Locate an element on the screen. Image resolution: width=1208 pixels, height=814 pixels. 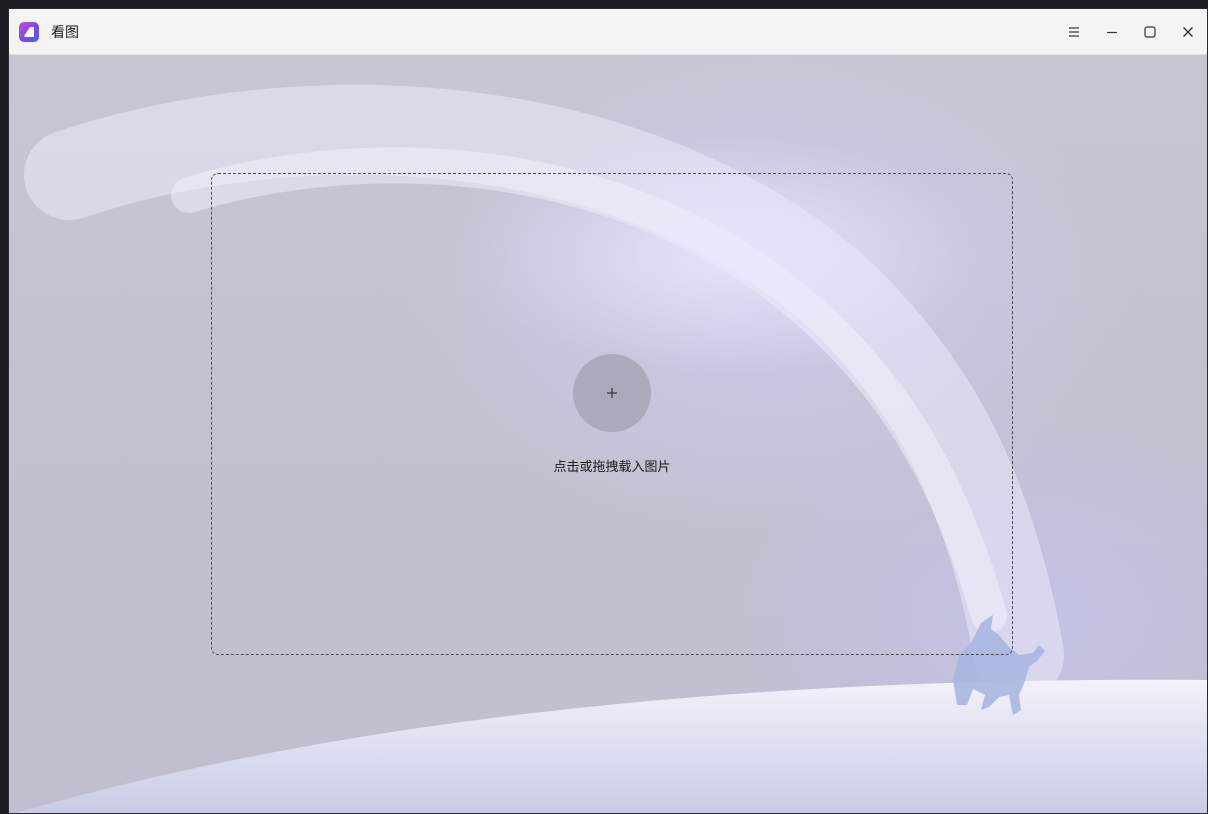
titlebar: 看图 is located at coordinates (608, 32).